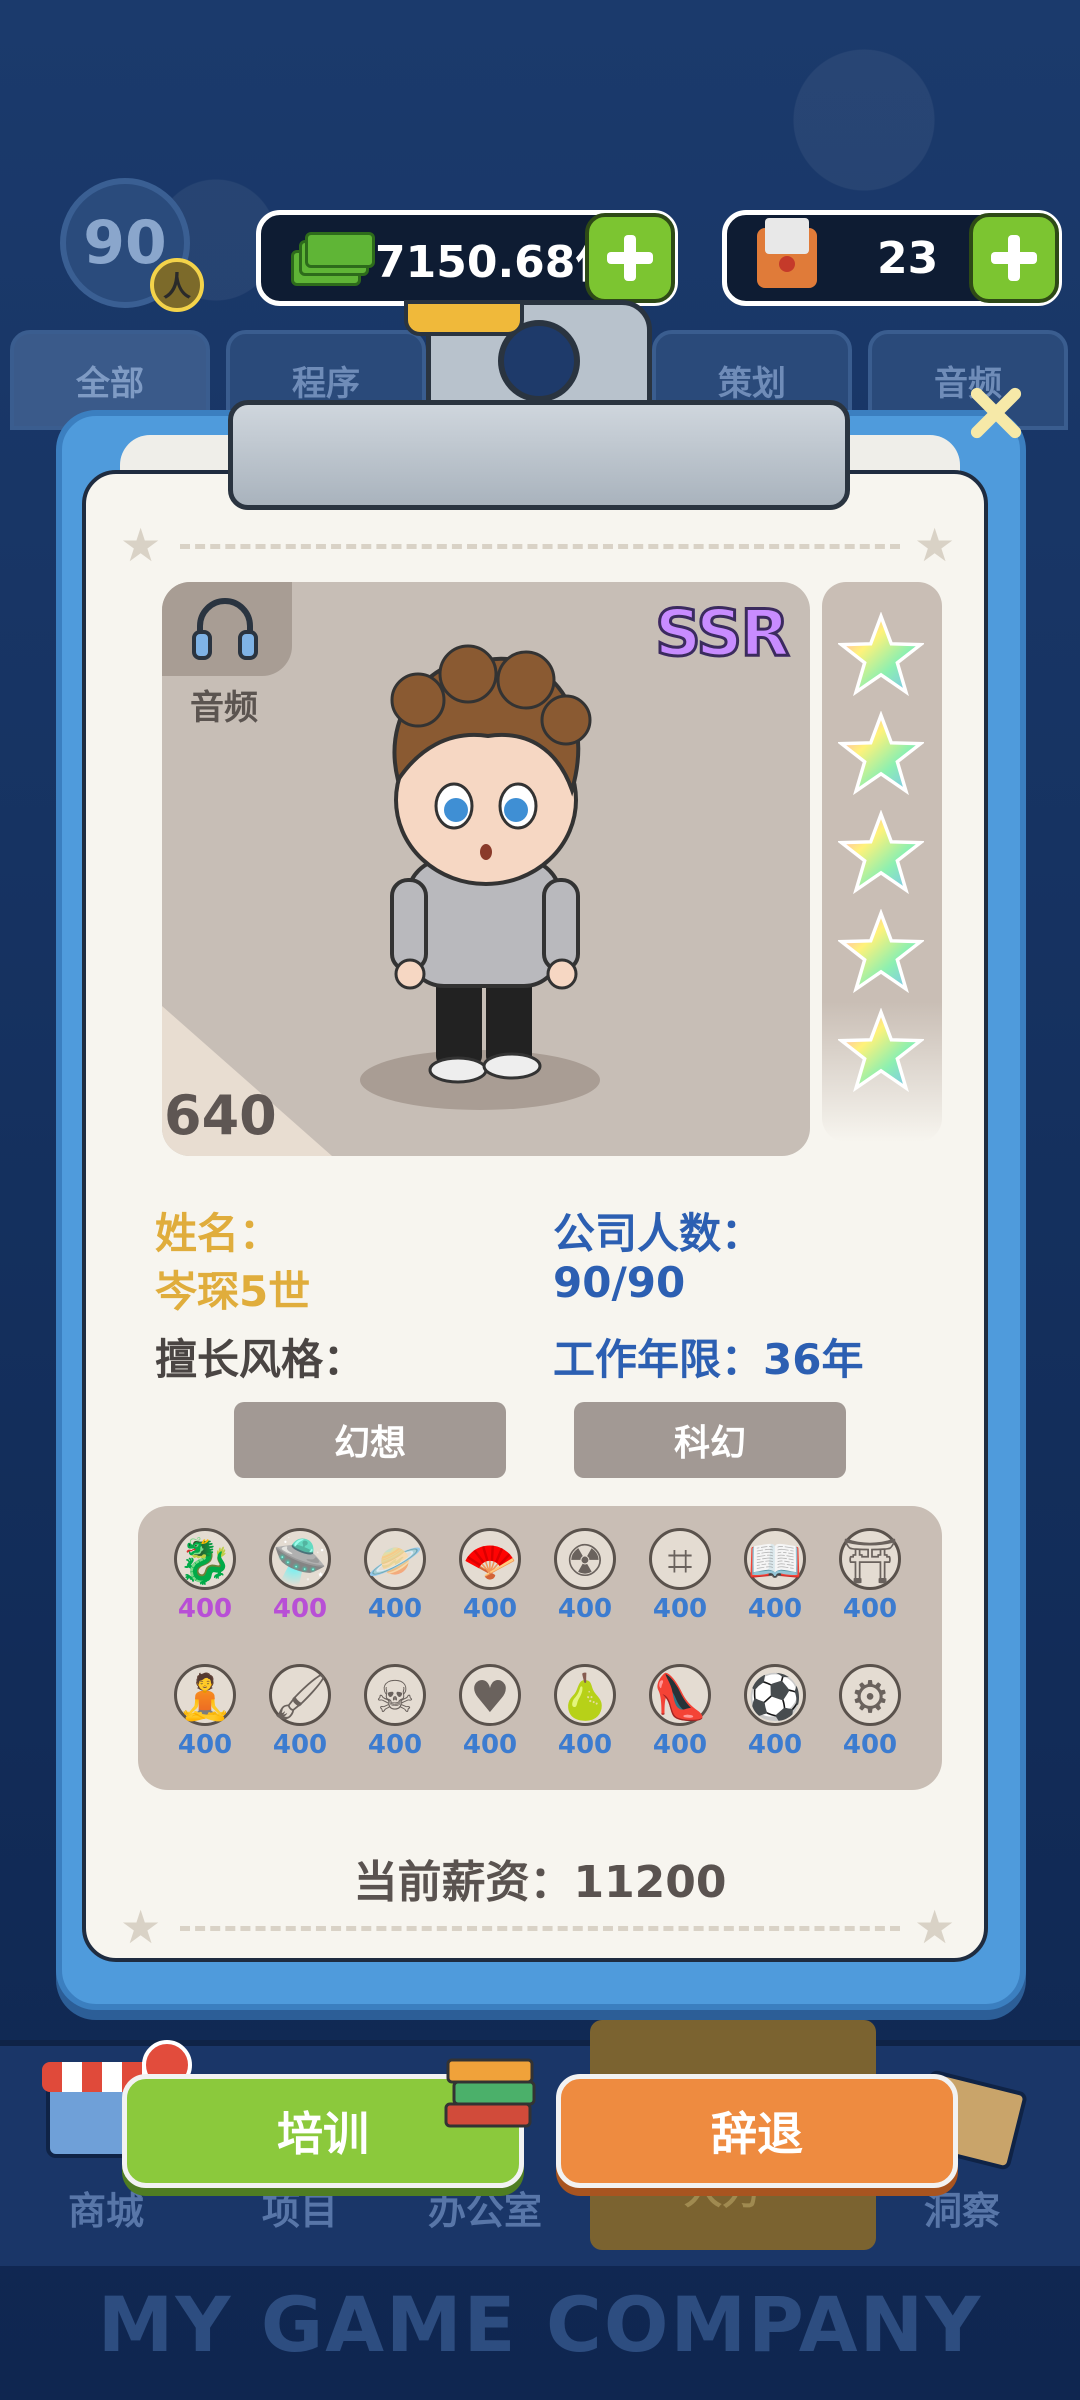  I want to click on nav-shop: 商城, so click(106, 2207).